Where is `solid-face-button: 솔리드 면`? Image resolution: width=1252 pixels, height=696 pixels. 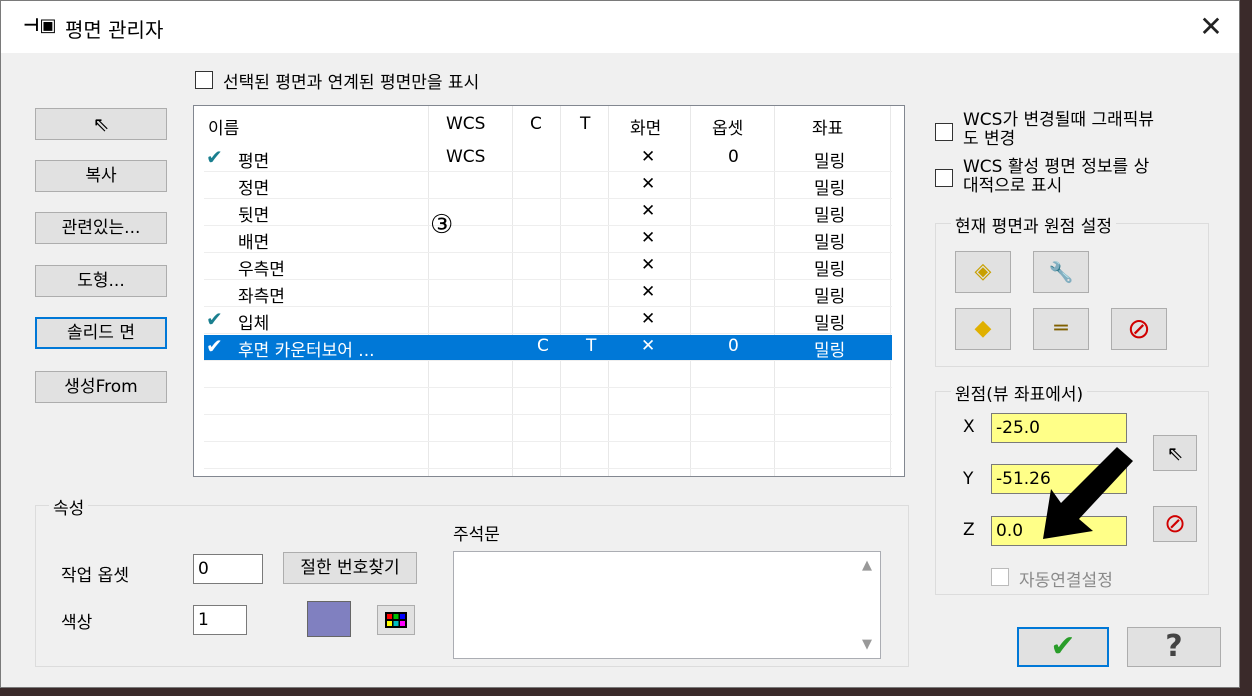
solid-face-button: 솔리드 면 is located at coordinates (101, 333).